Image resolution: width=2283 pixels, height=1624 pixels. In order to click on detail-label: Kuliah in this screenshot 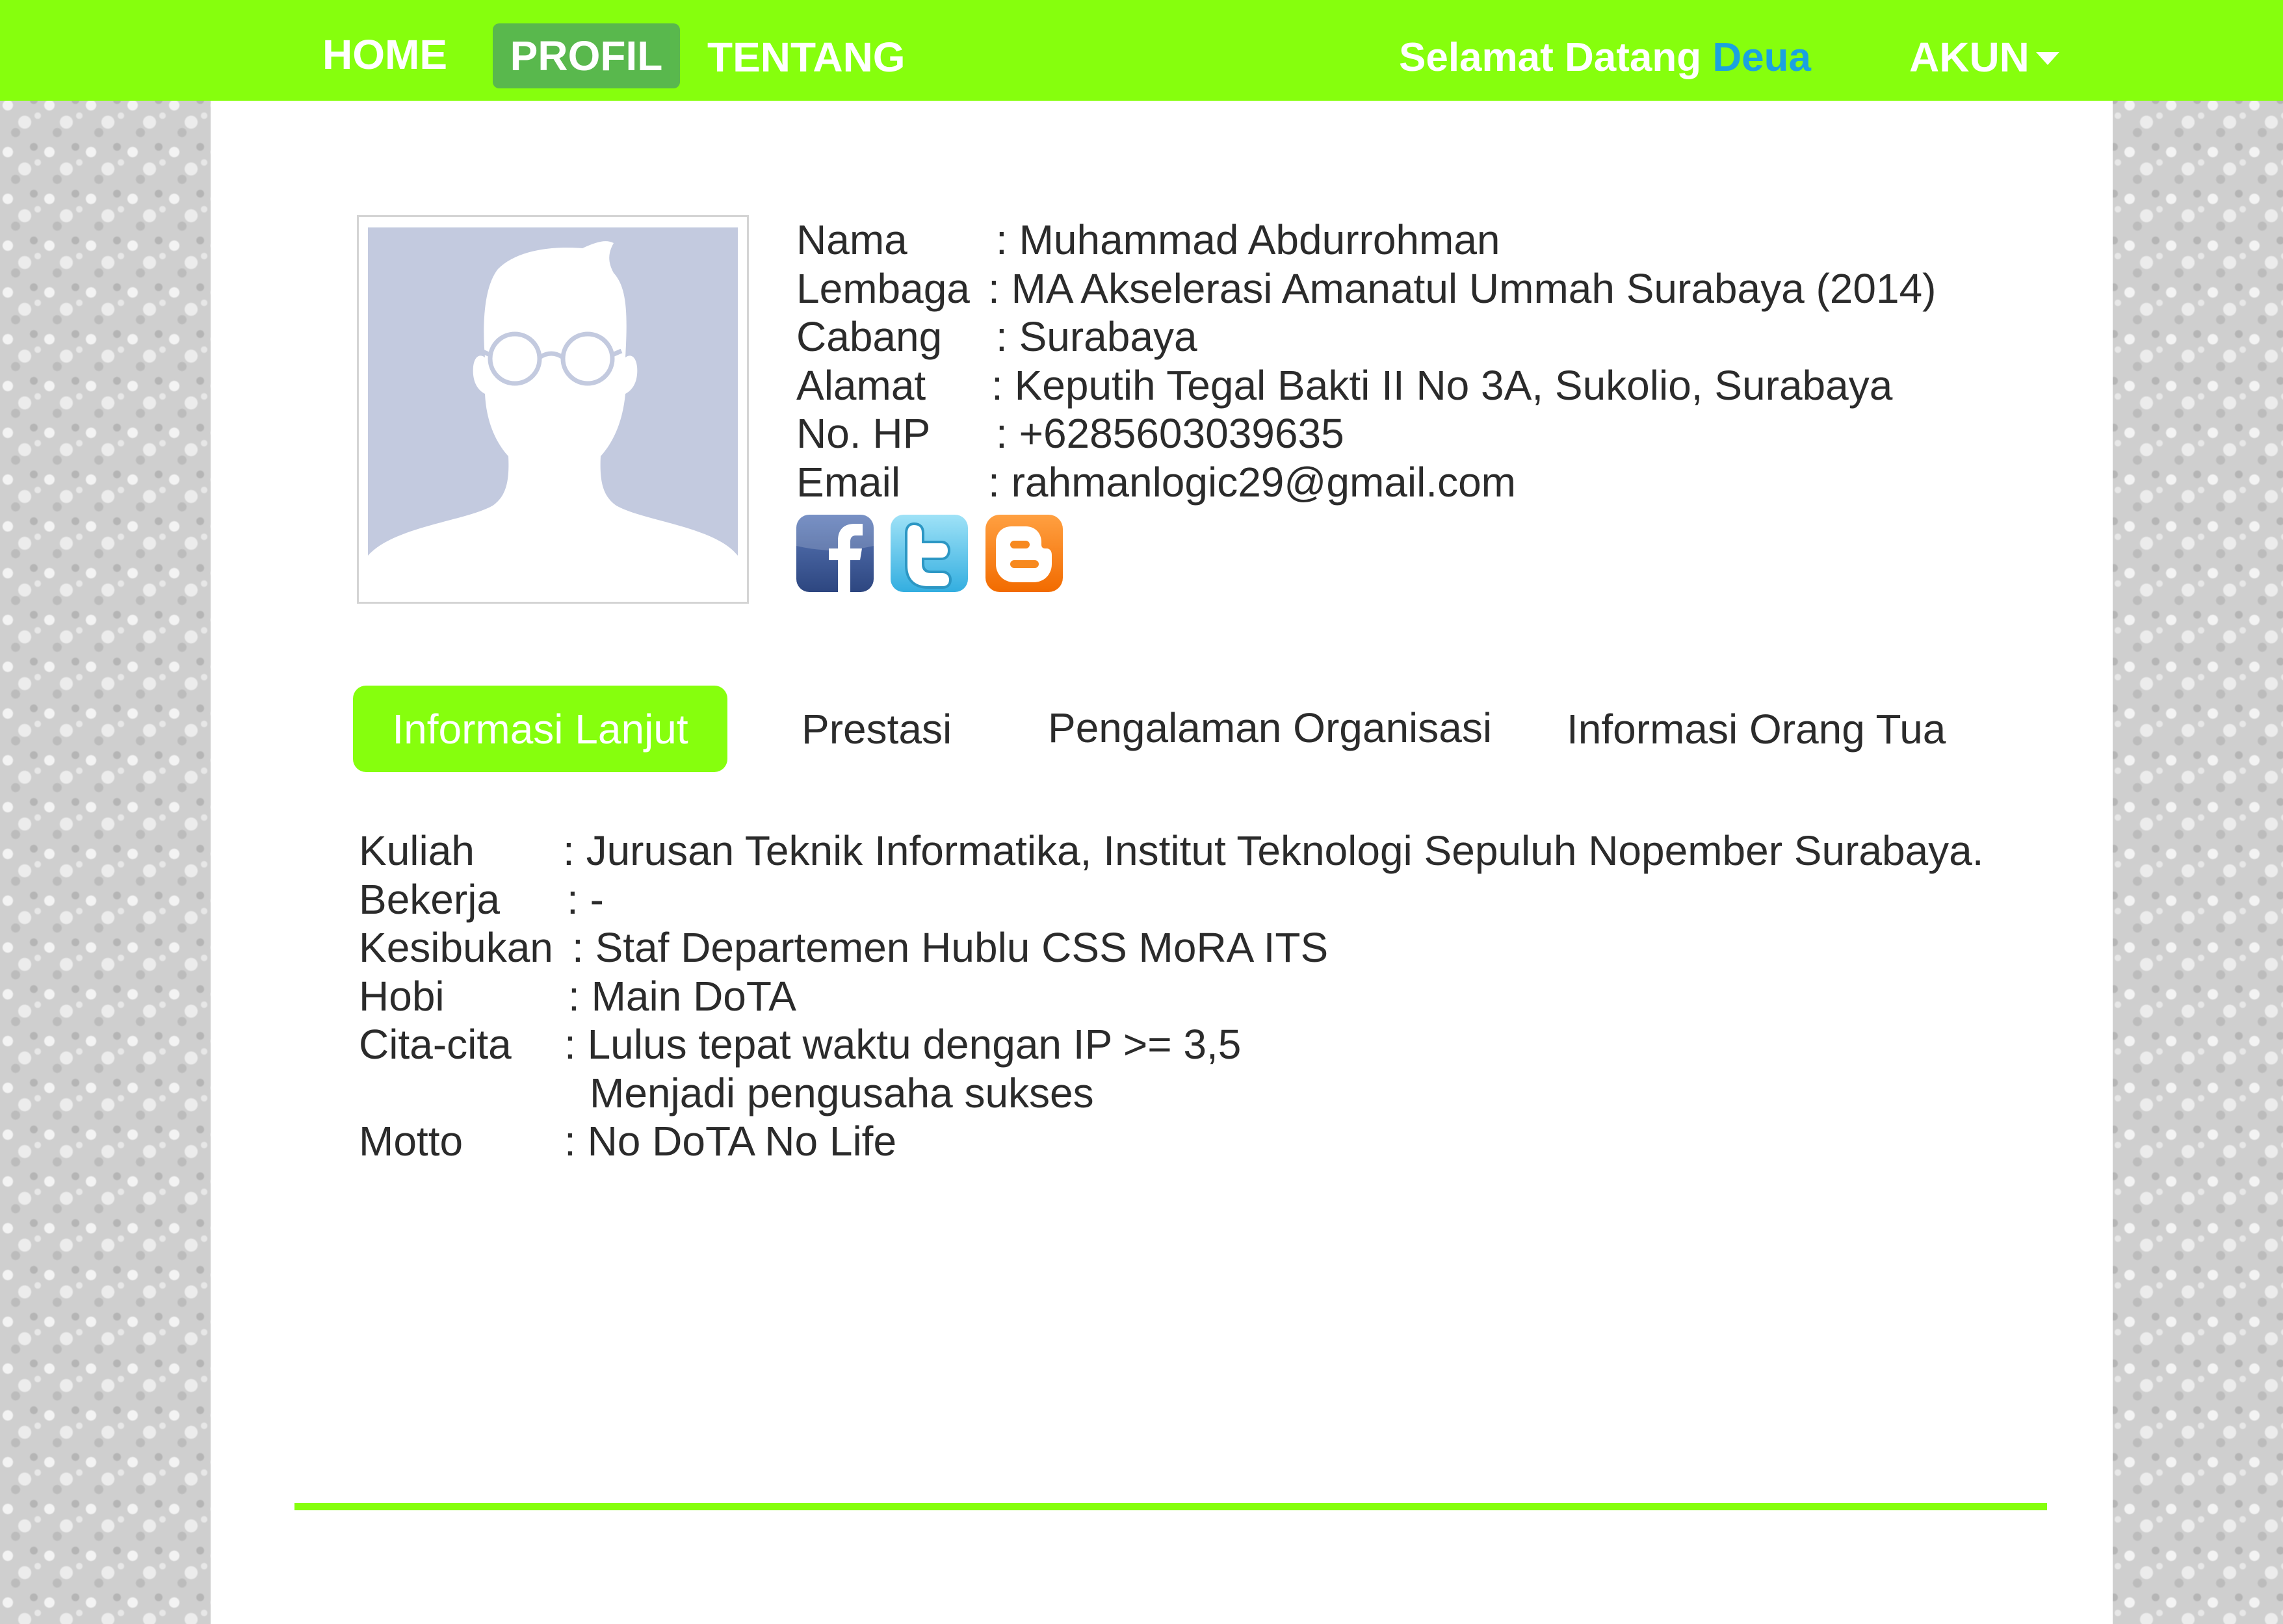, I will do `click(417, 850)`.